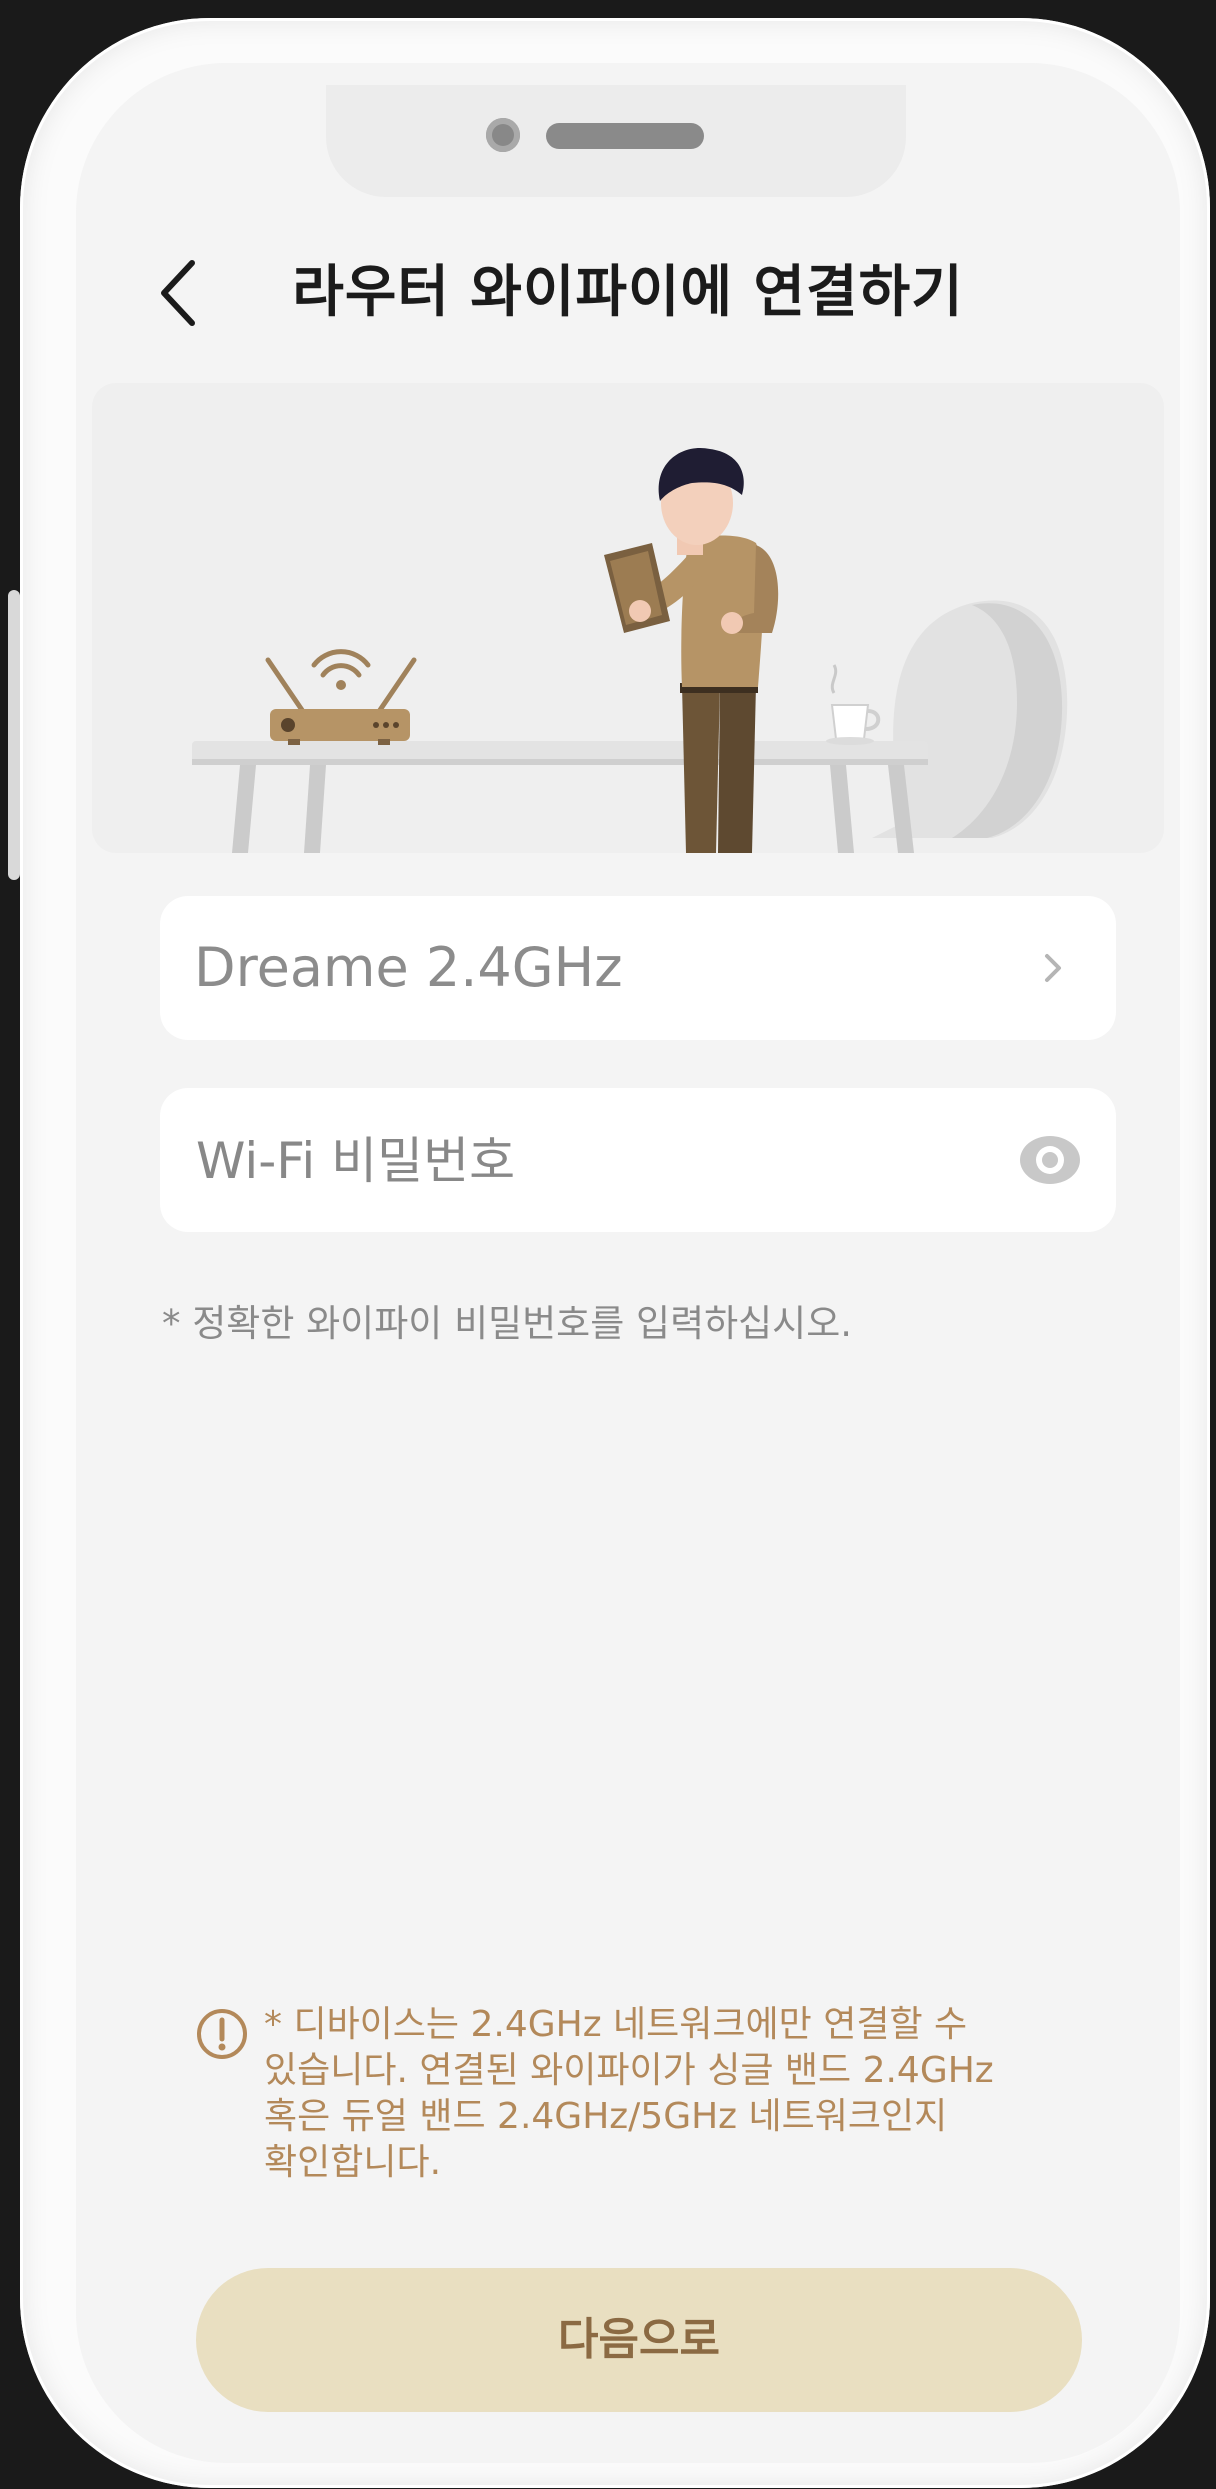 The height and width of the screenshot is (2489, 1216). Describe the element at coordinates (625, 136) in the screenshot. I see `speaker-grille` at that location.